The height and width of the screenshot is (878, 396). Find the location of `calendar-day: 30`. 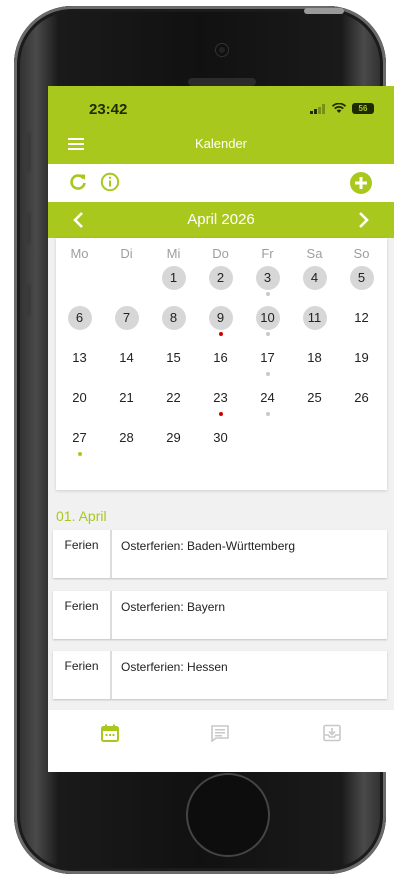

calendar-day: 30 is located at coordinates (221, 438).